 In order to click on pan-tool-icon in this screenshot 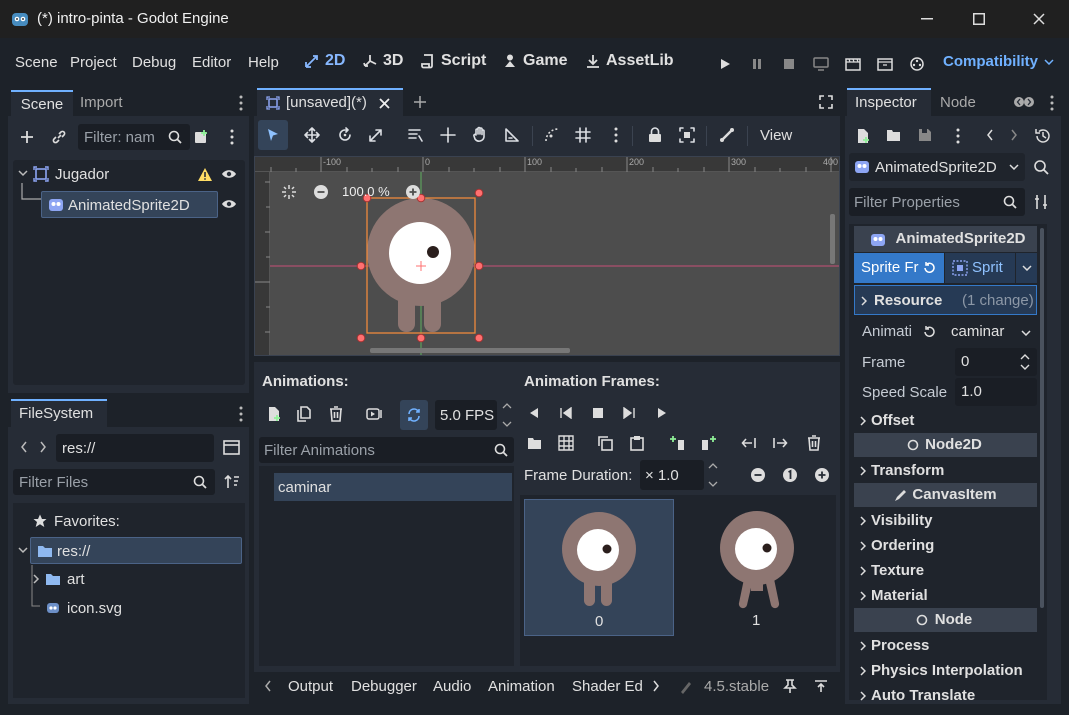, I will do `click(480, 134)`.